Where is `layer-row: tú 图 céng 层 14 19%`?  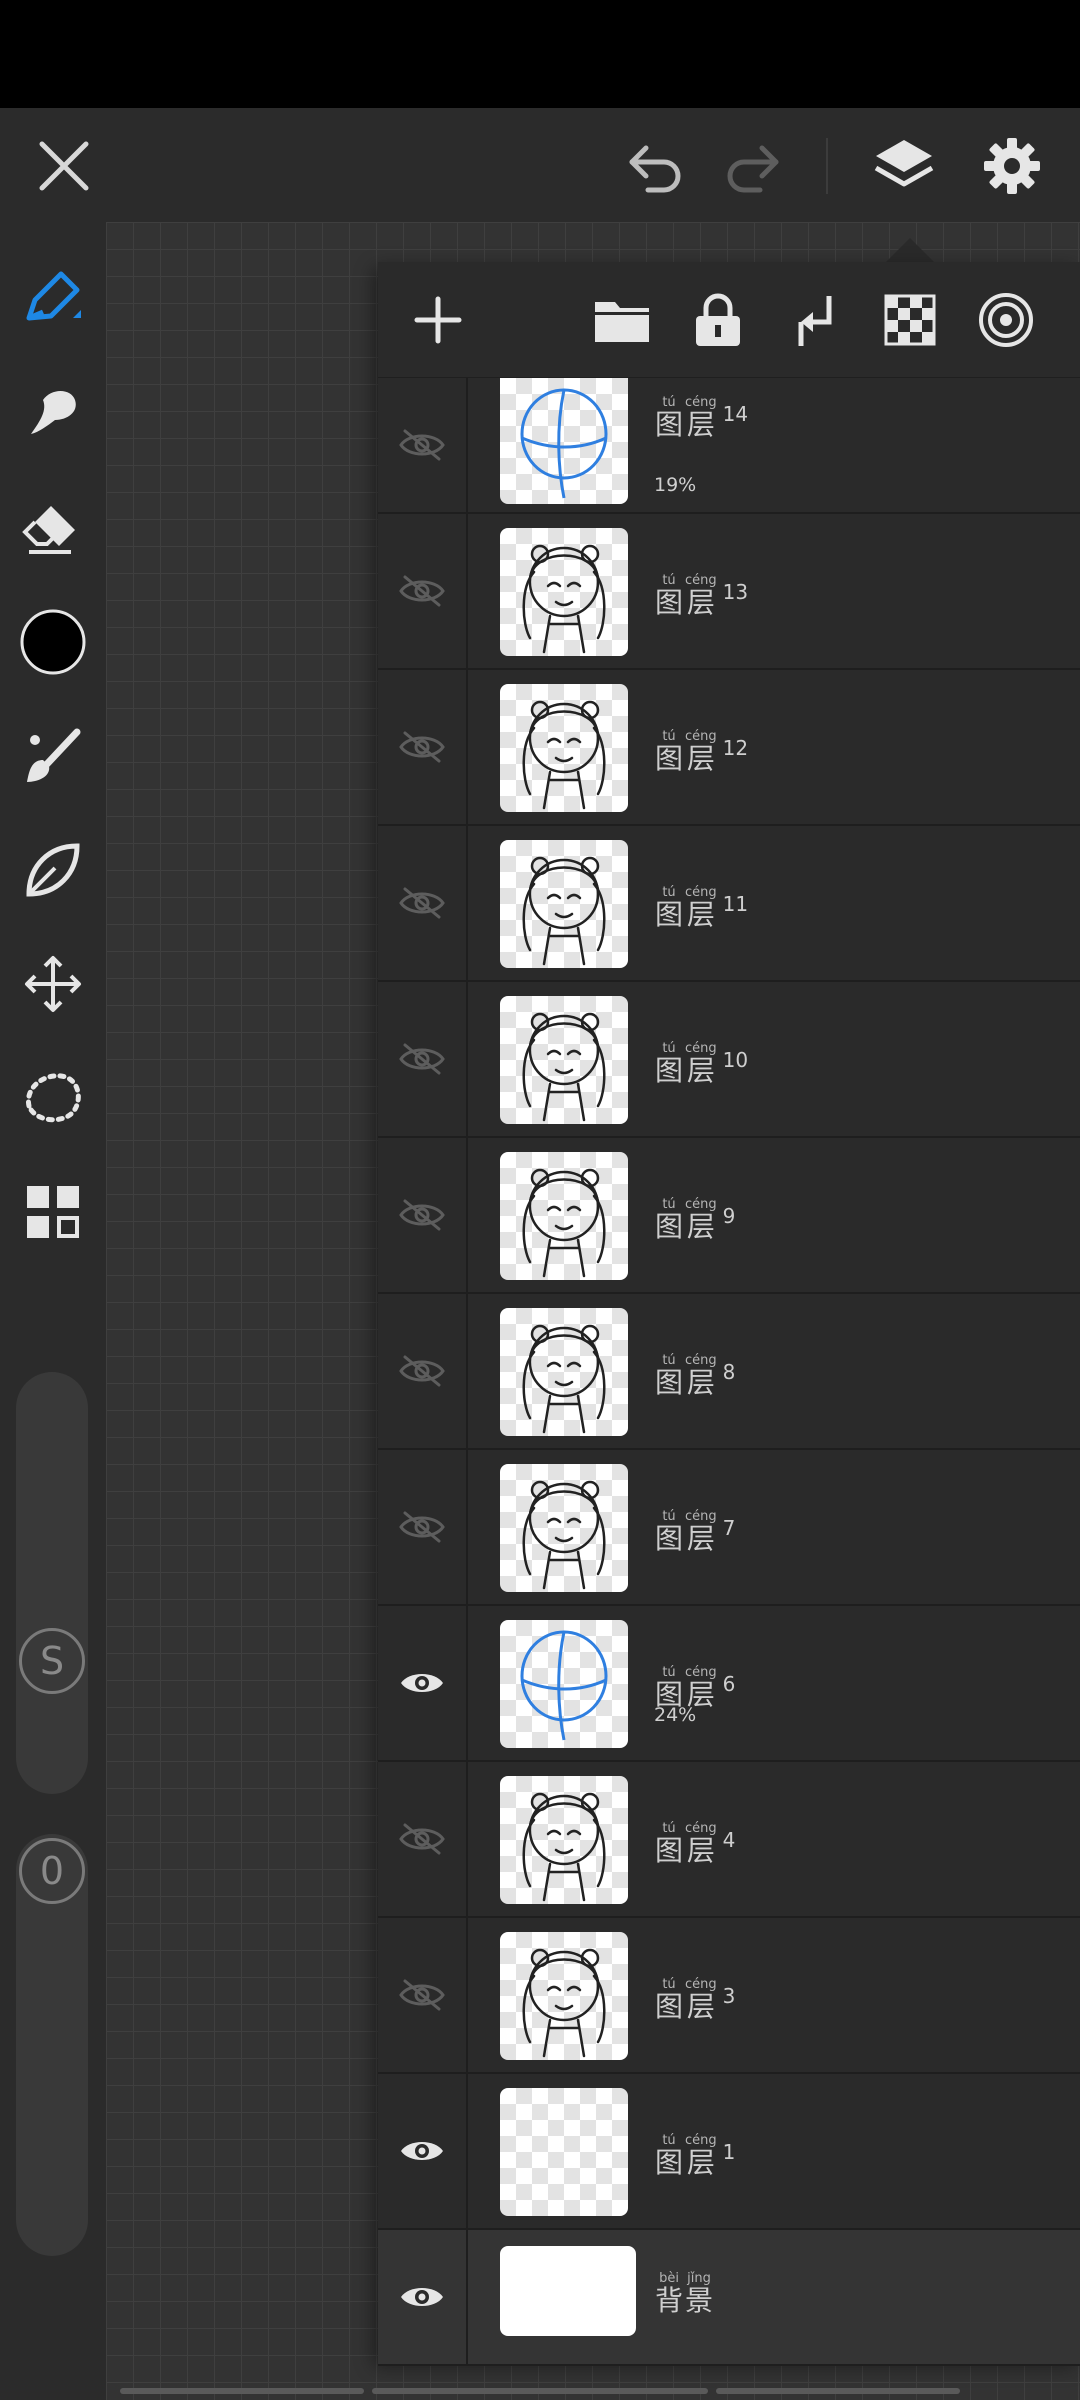
layer-row: tú 图 céng 层 14 19% is located at coordinates (729, 446).